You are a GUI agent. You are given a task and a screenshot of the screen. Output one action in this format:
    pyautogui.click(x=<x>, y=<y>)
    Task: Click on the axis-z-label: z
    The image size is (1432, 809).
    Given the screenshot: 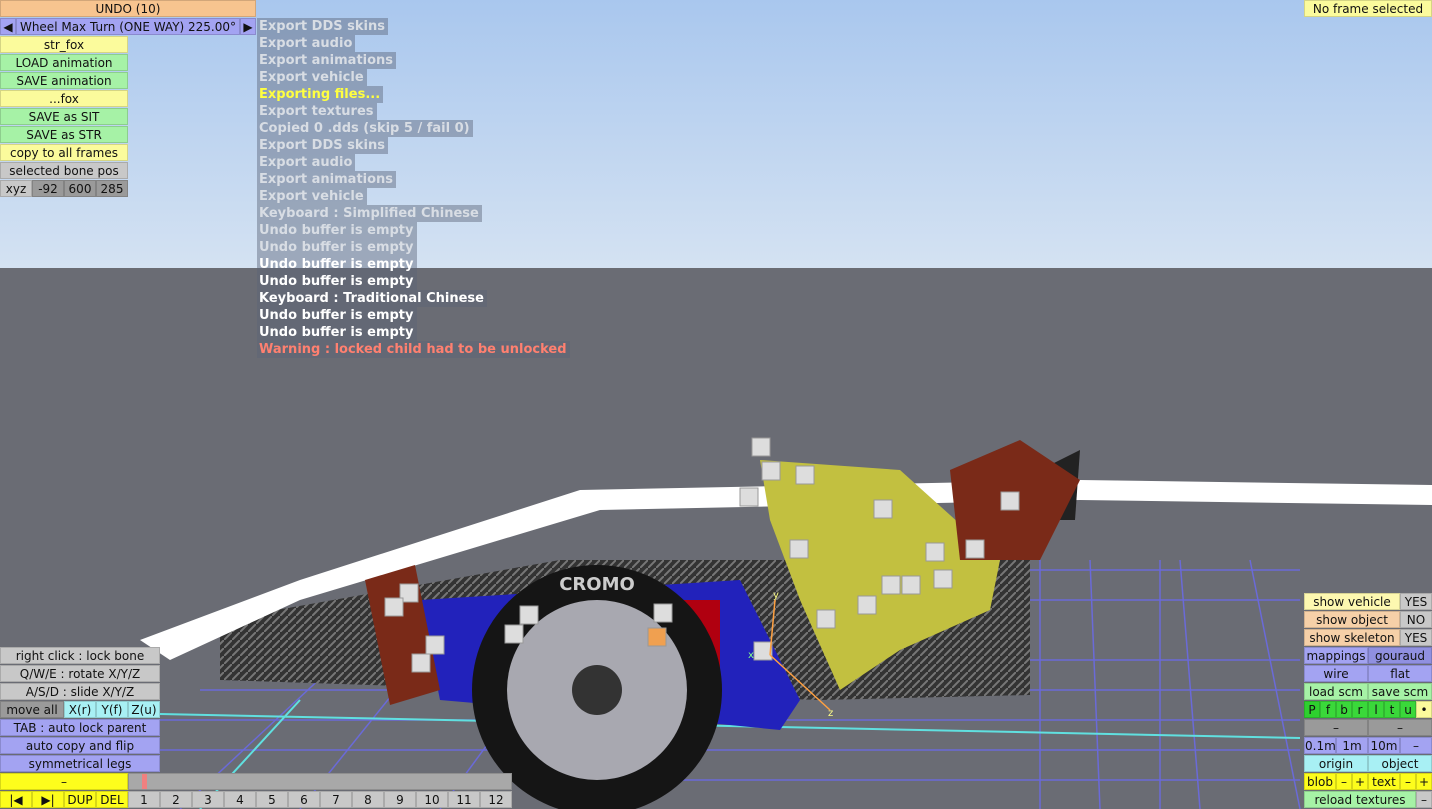 What is the action you would take?
    pyautogui.click(x=830, y=713)
    